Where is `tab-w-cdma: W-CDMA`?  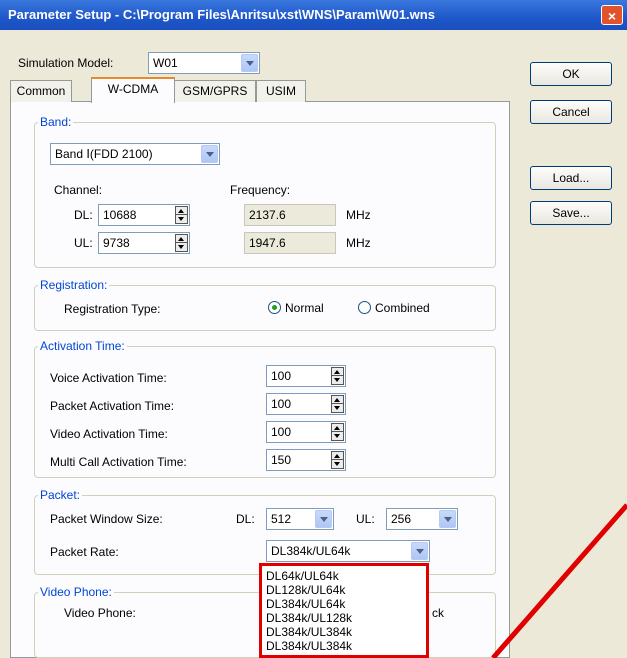 tab-w-cdma: W-CDMA is located at coordinates (133, 90).